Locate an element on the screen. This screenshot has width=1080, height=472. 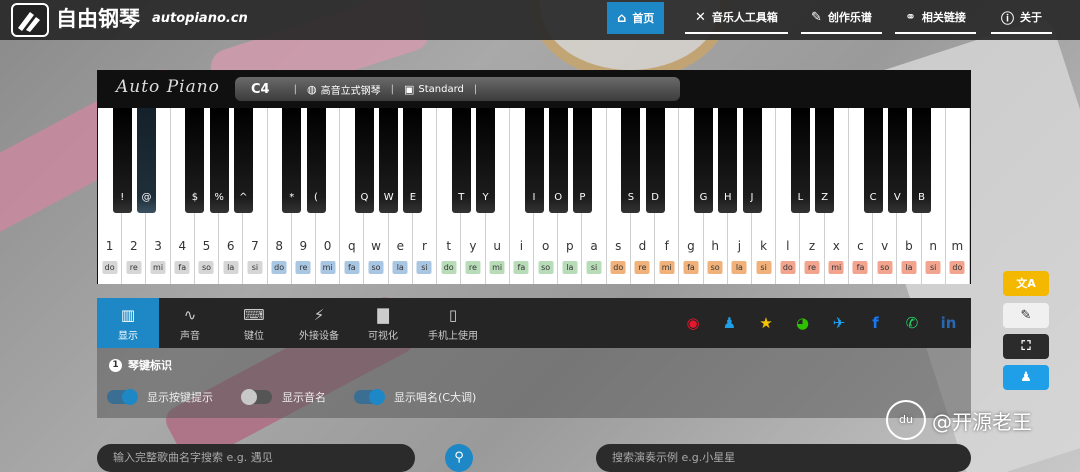
black-key: ! is located at coordinates (122, 160).